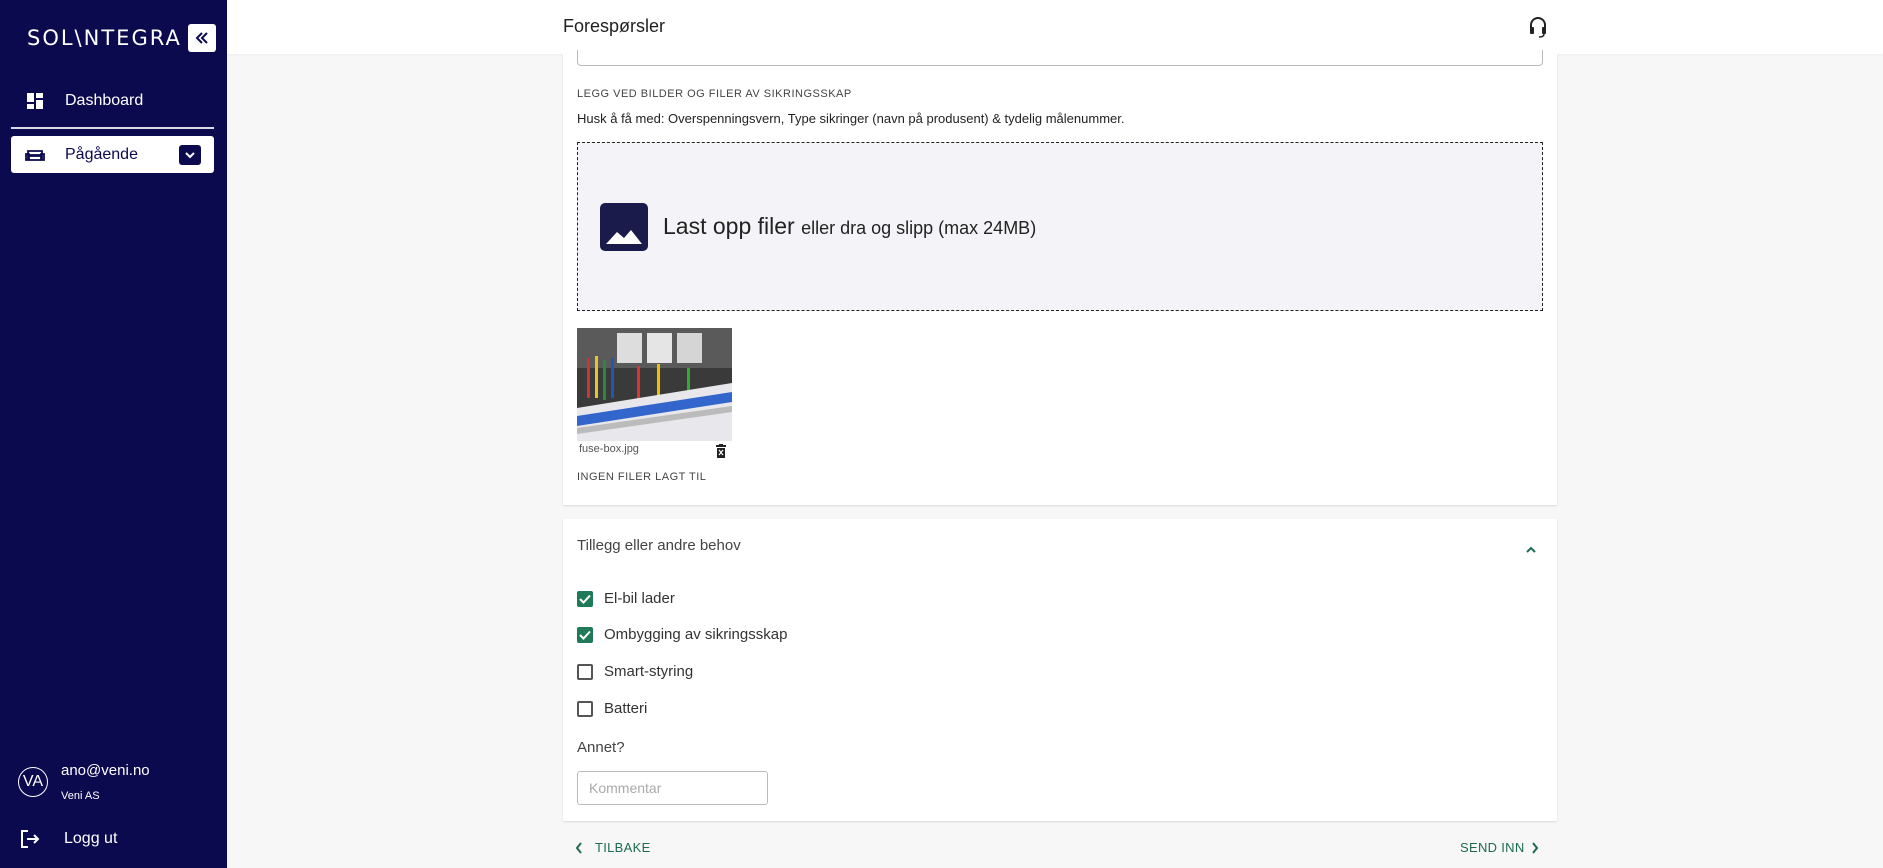 The image size is (1883, 868). Describe the element at coordinates (578, 847) in the screenshot. I see `chevron-left-icon` at that location.